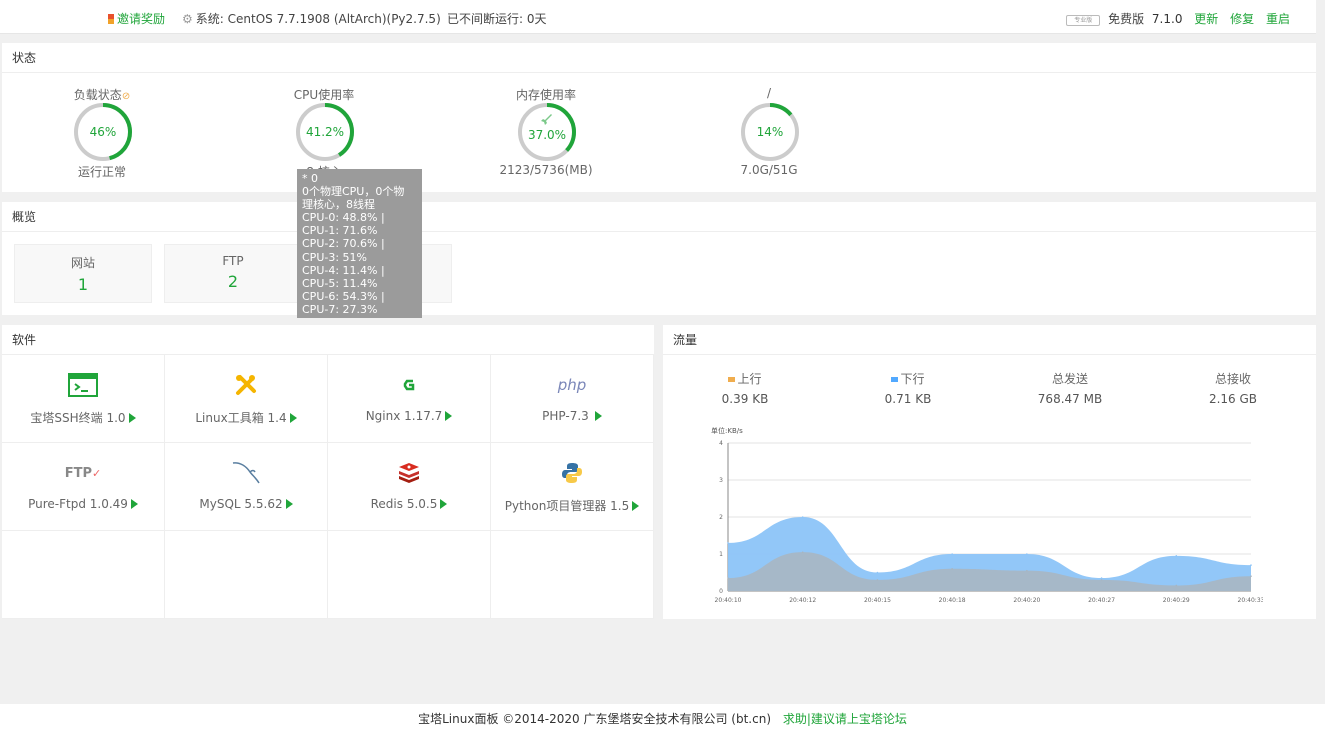 The image size is (1325, 737). Describe the element at coordinates (572, 473) in the screenshot. I see `python-icon` at that location.